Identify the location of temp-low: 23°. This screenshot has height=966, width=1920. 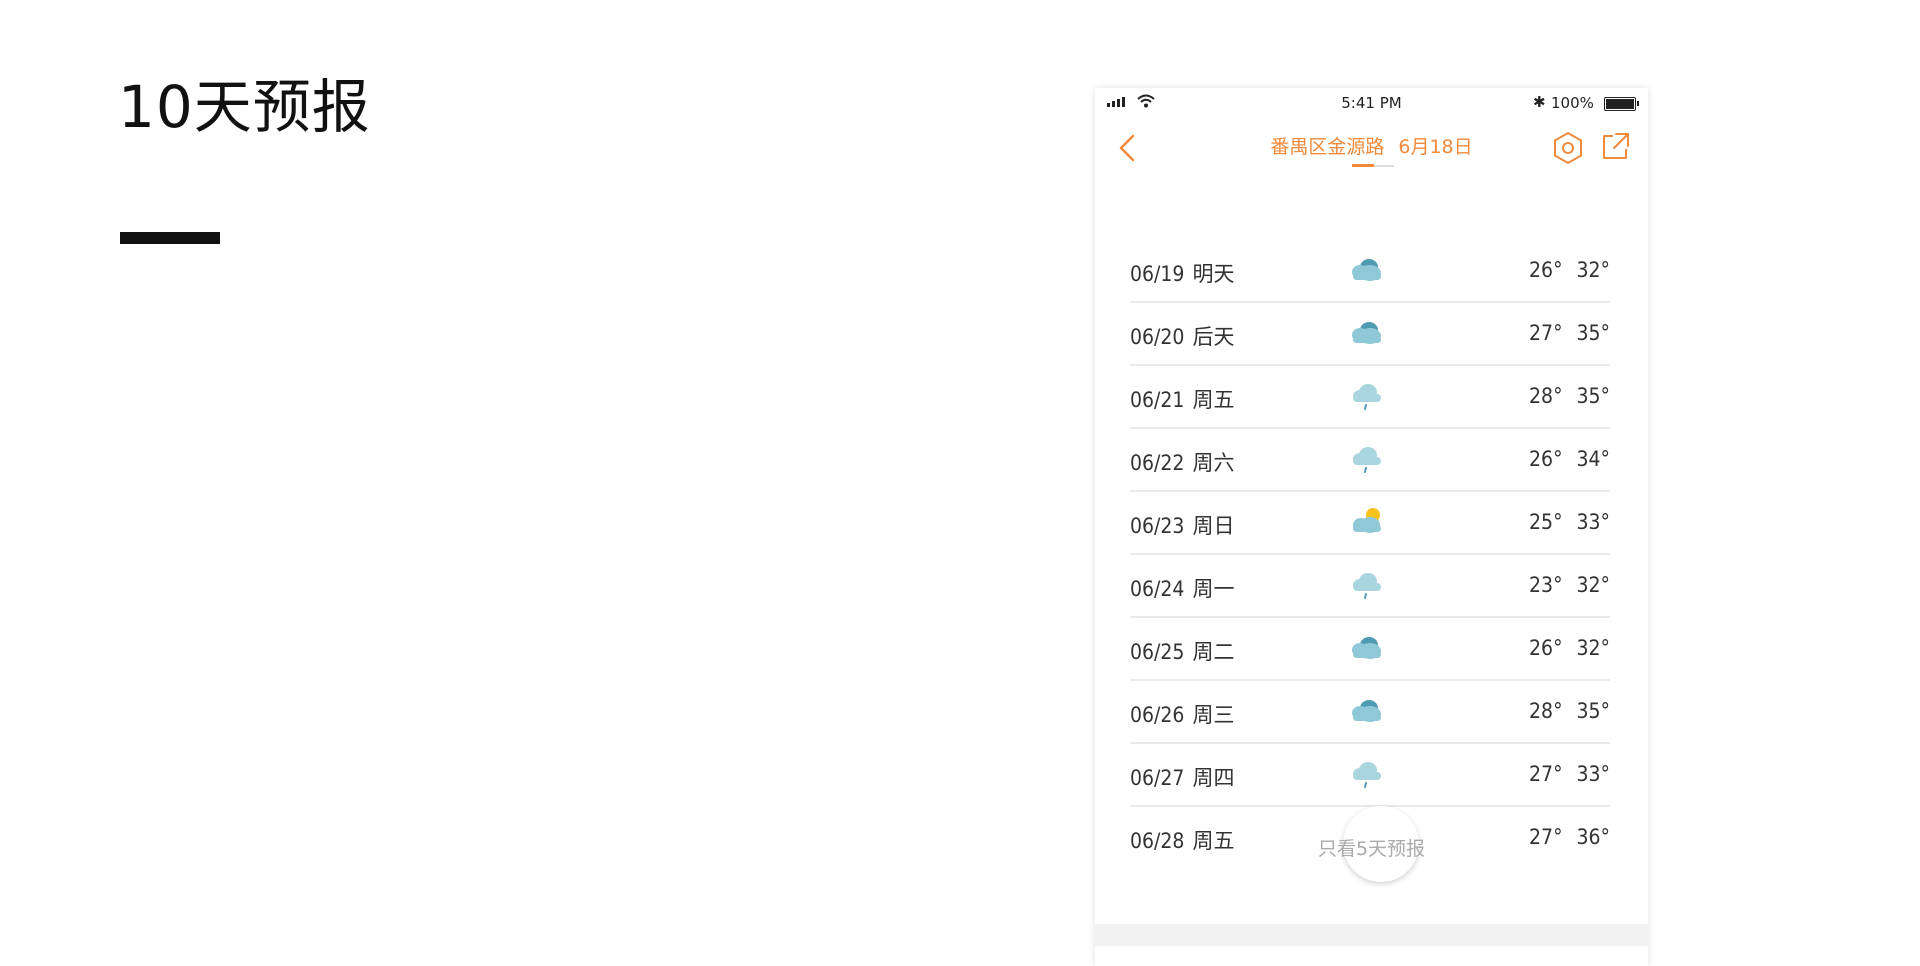
(1546, 585).